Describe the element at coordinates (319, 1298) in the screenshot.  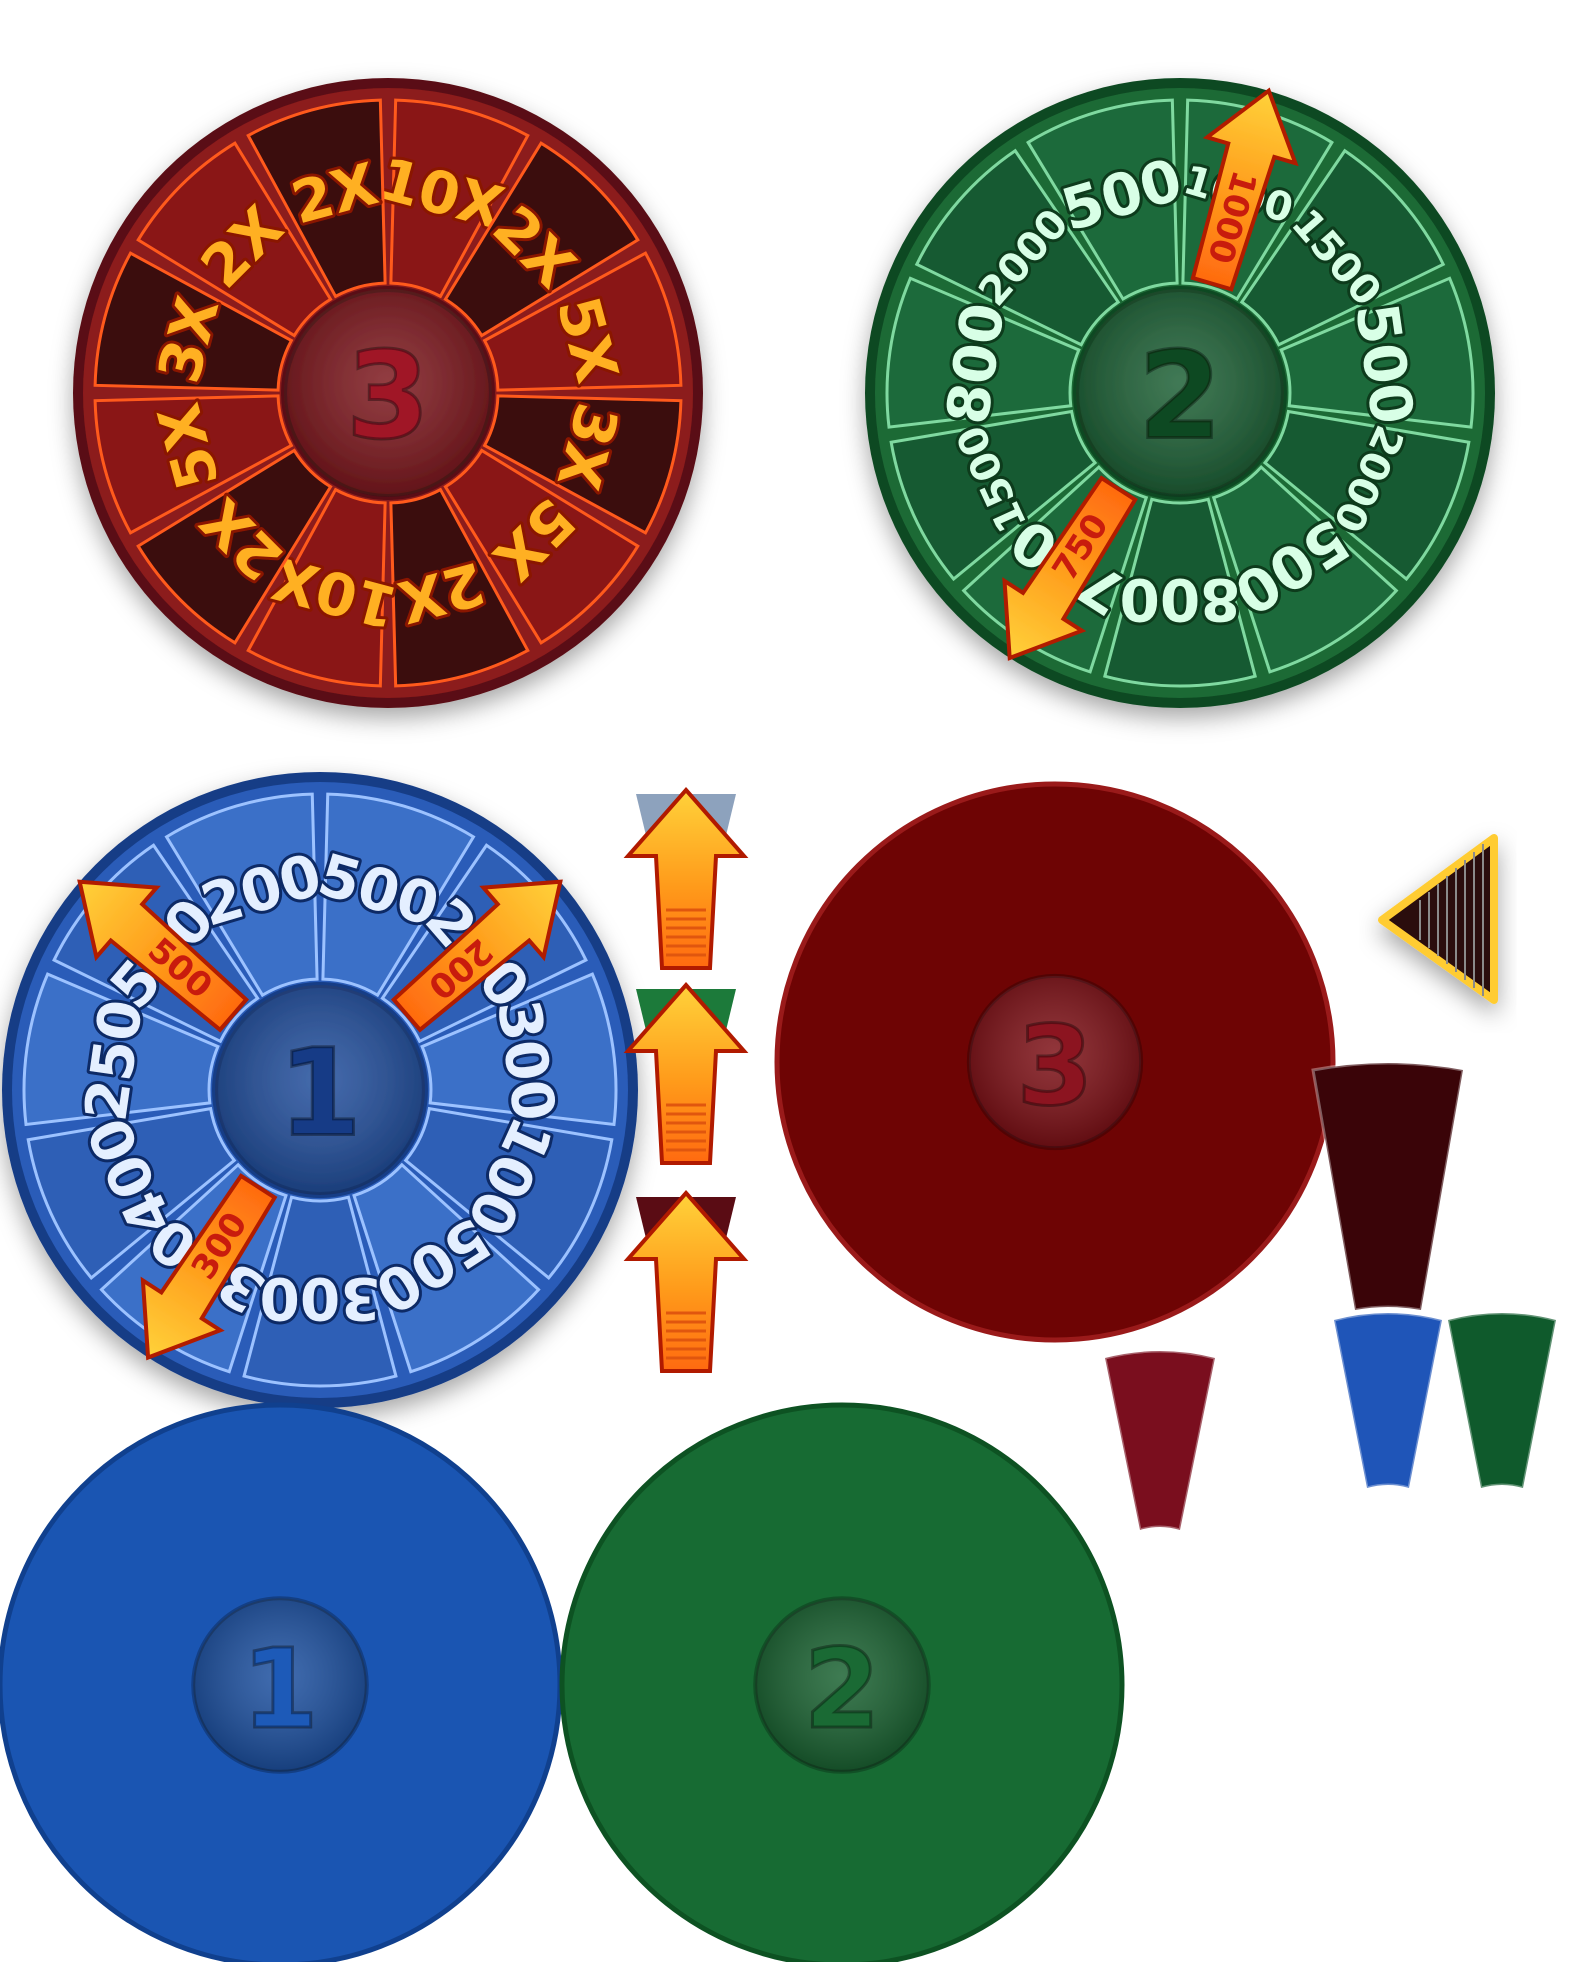
I see `wheel1-segment-label: 300` at that location.